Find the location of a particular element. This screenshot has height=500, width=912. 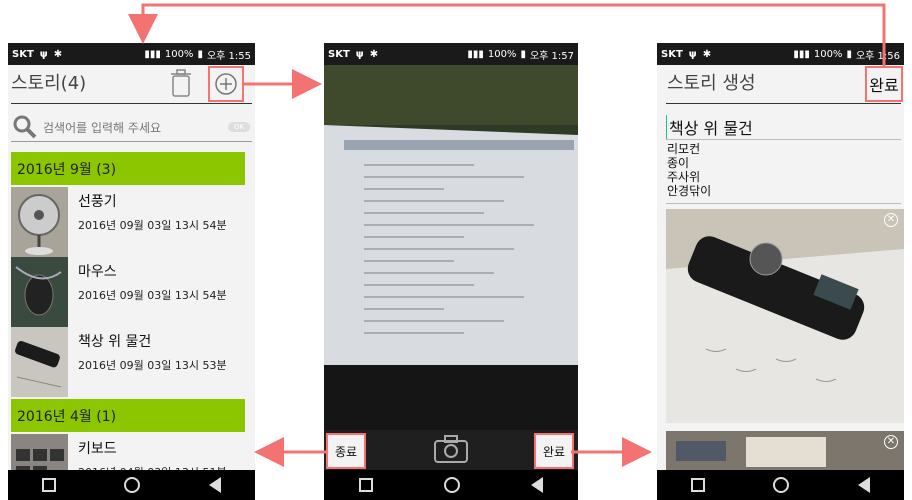

page-title: 스토리 생성 is located at coordinates (711, 83).